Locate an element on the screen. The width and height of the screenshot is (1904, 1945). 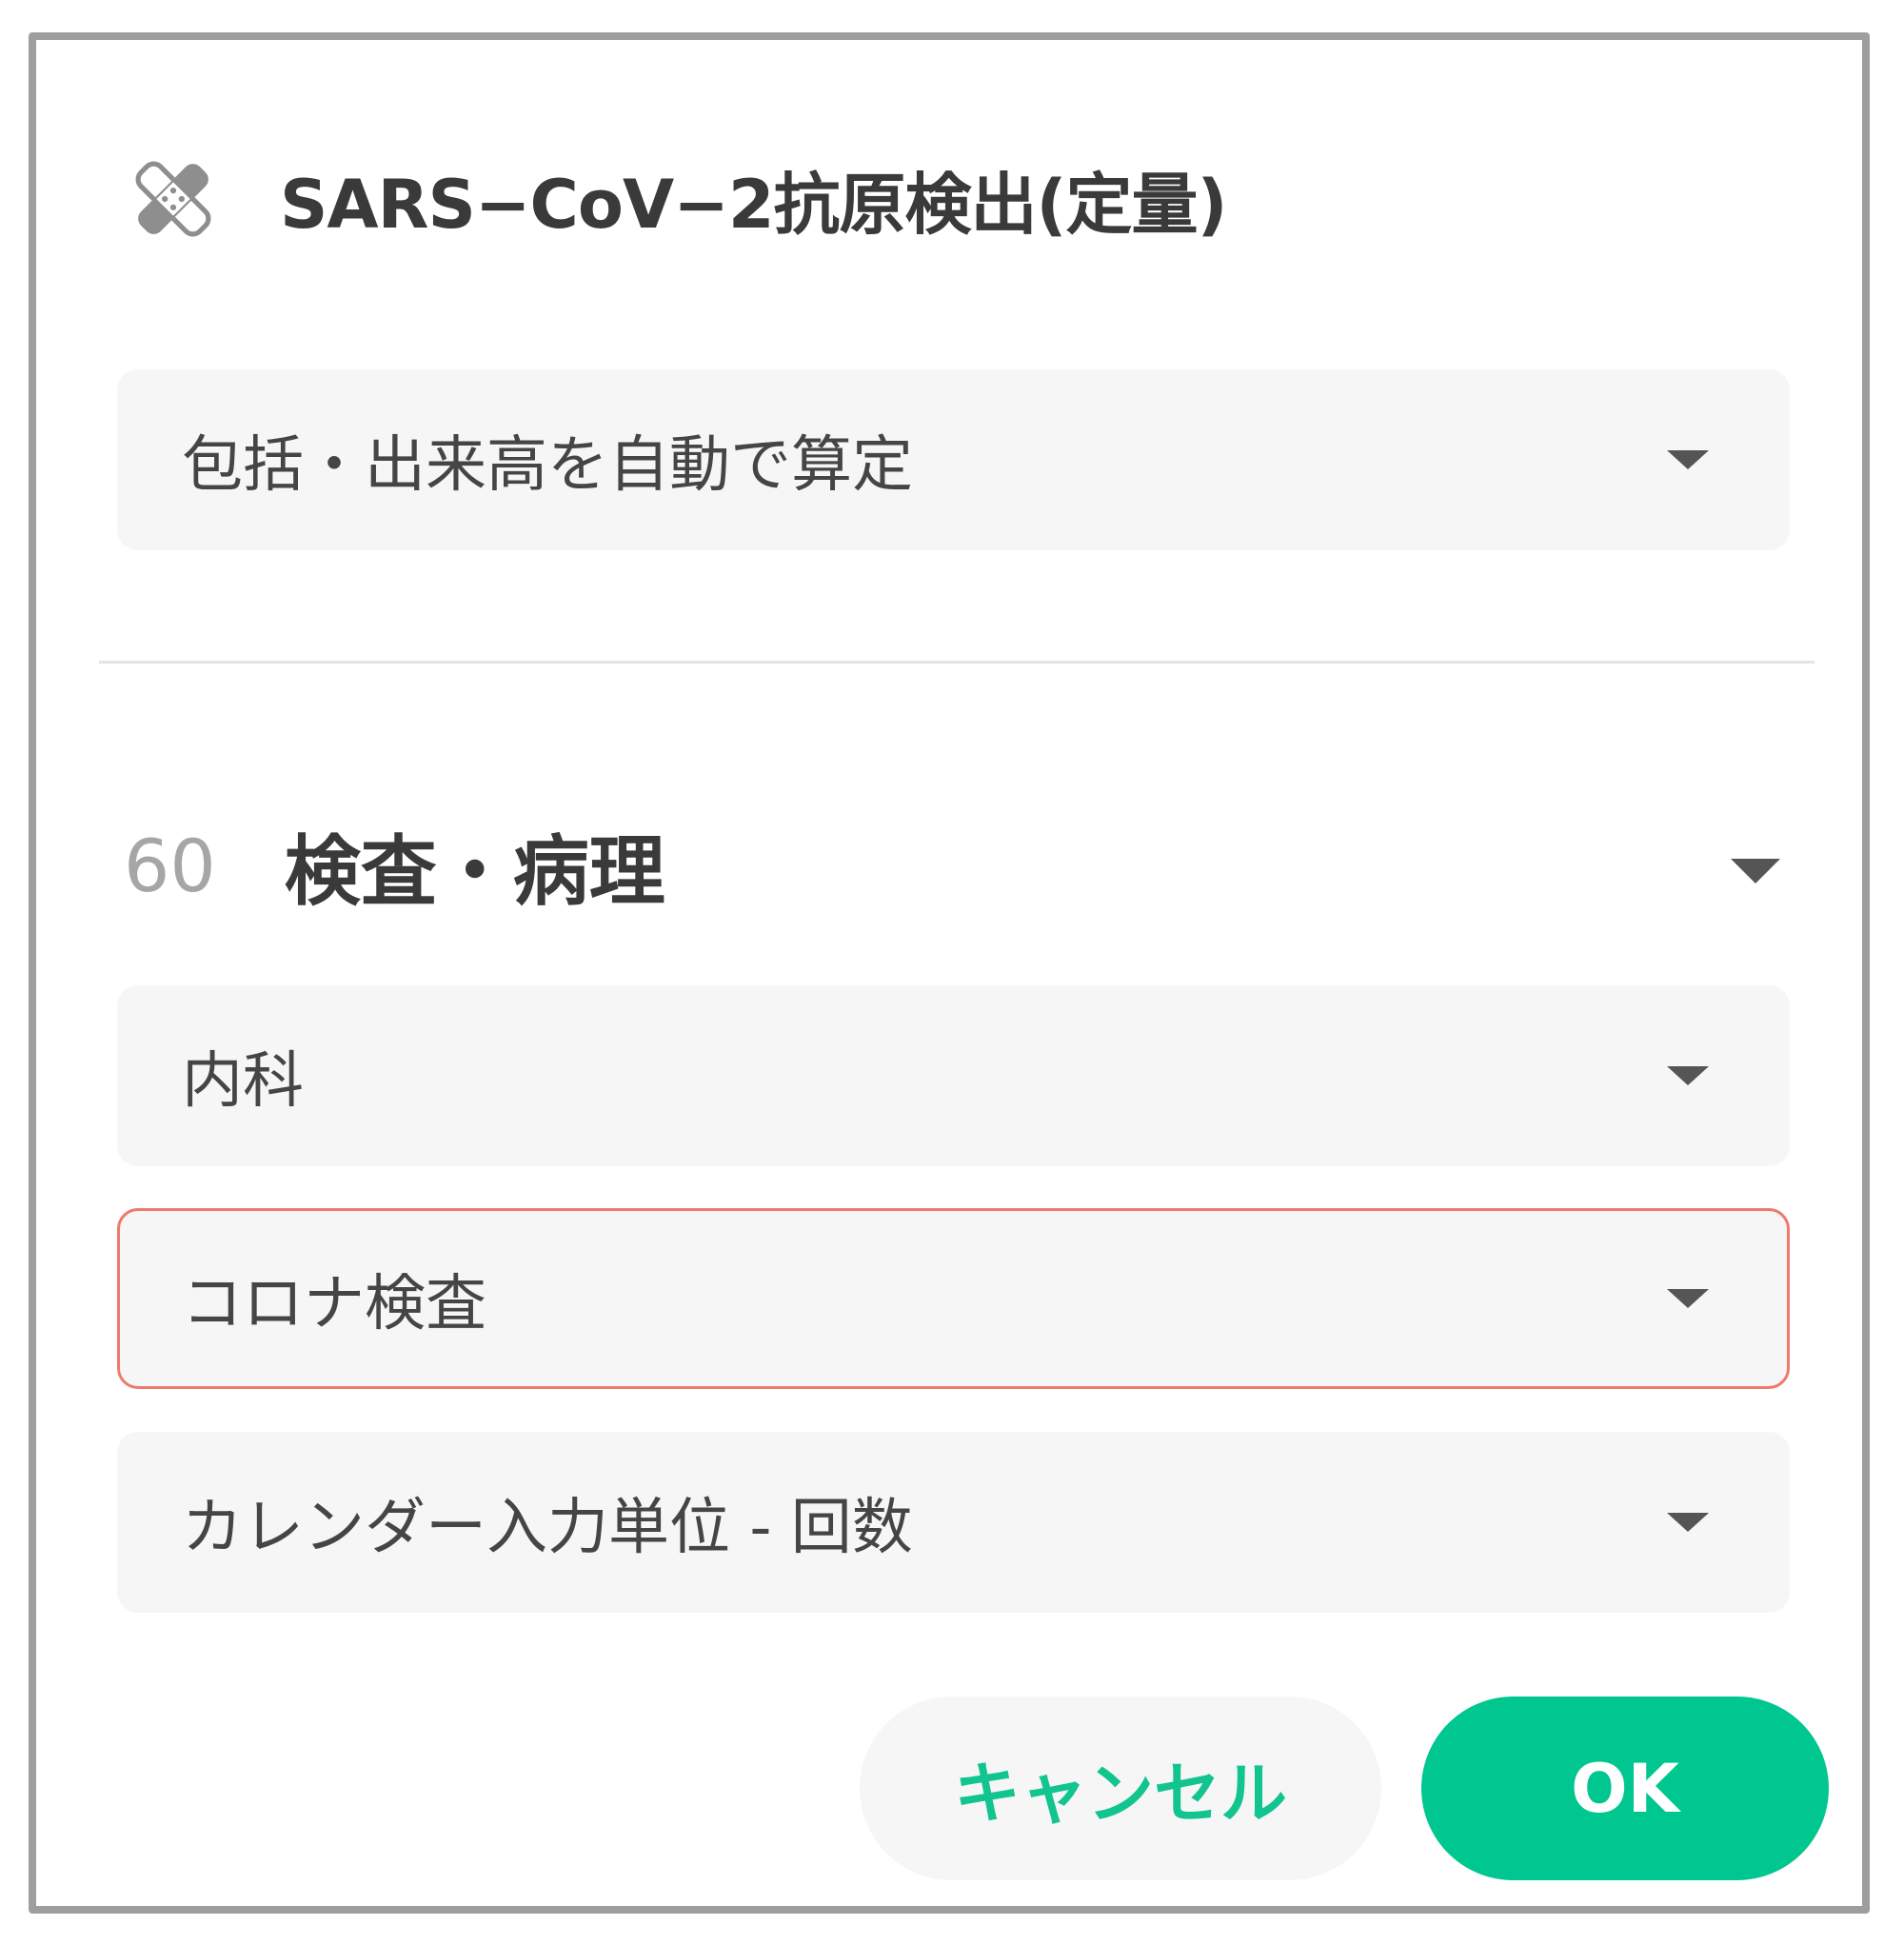
section-header: 60 検査・病理 is located at coordinates (394, 865).